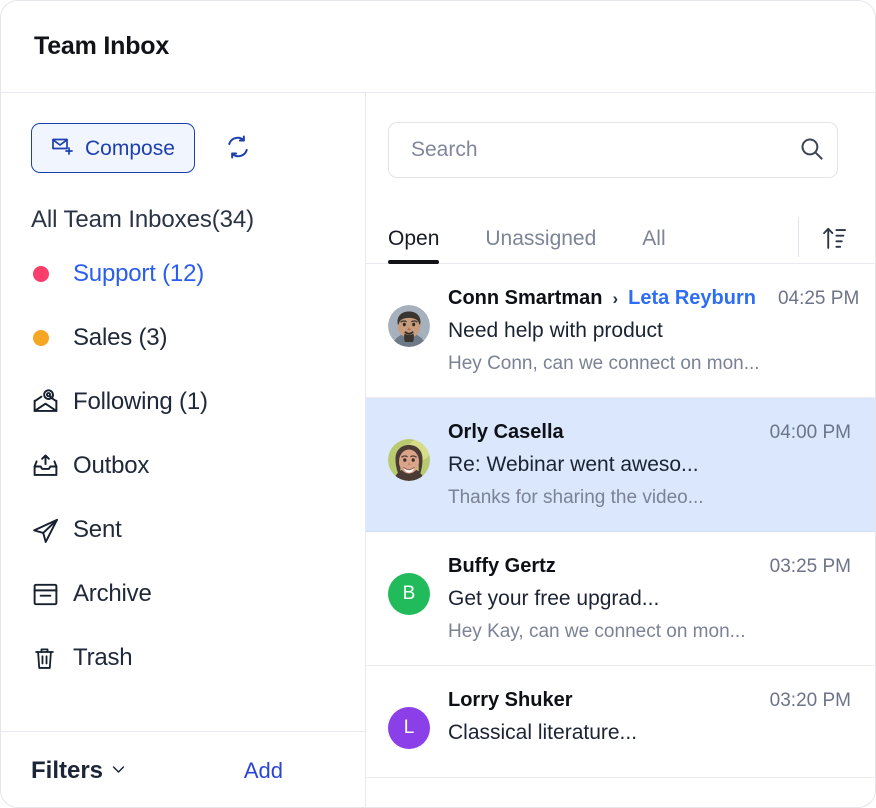  What do you see at coordinates (111, 465) in the screenshot?
I see `sidebar-item-label-outbox: Outbox` at bounding box center [111, 465].